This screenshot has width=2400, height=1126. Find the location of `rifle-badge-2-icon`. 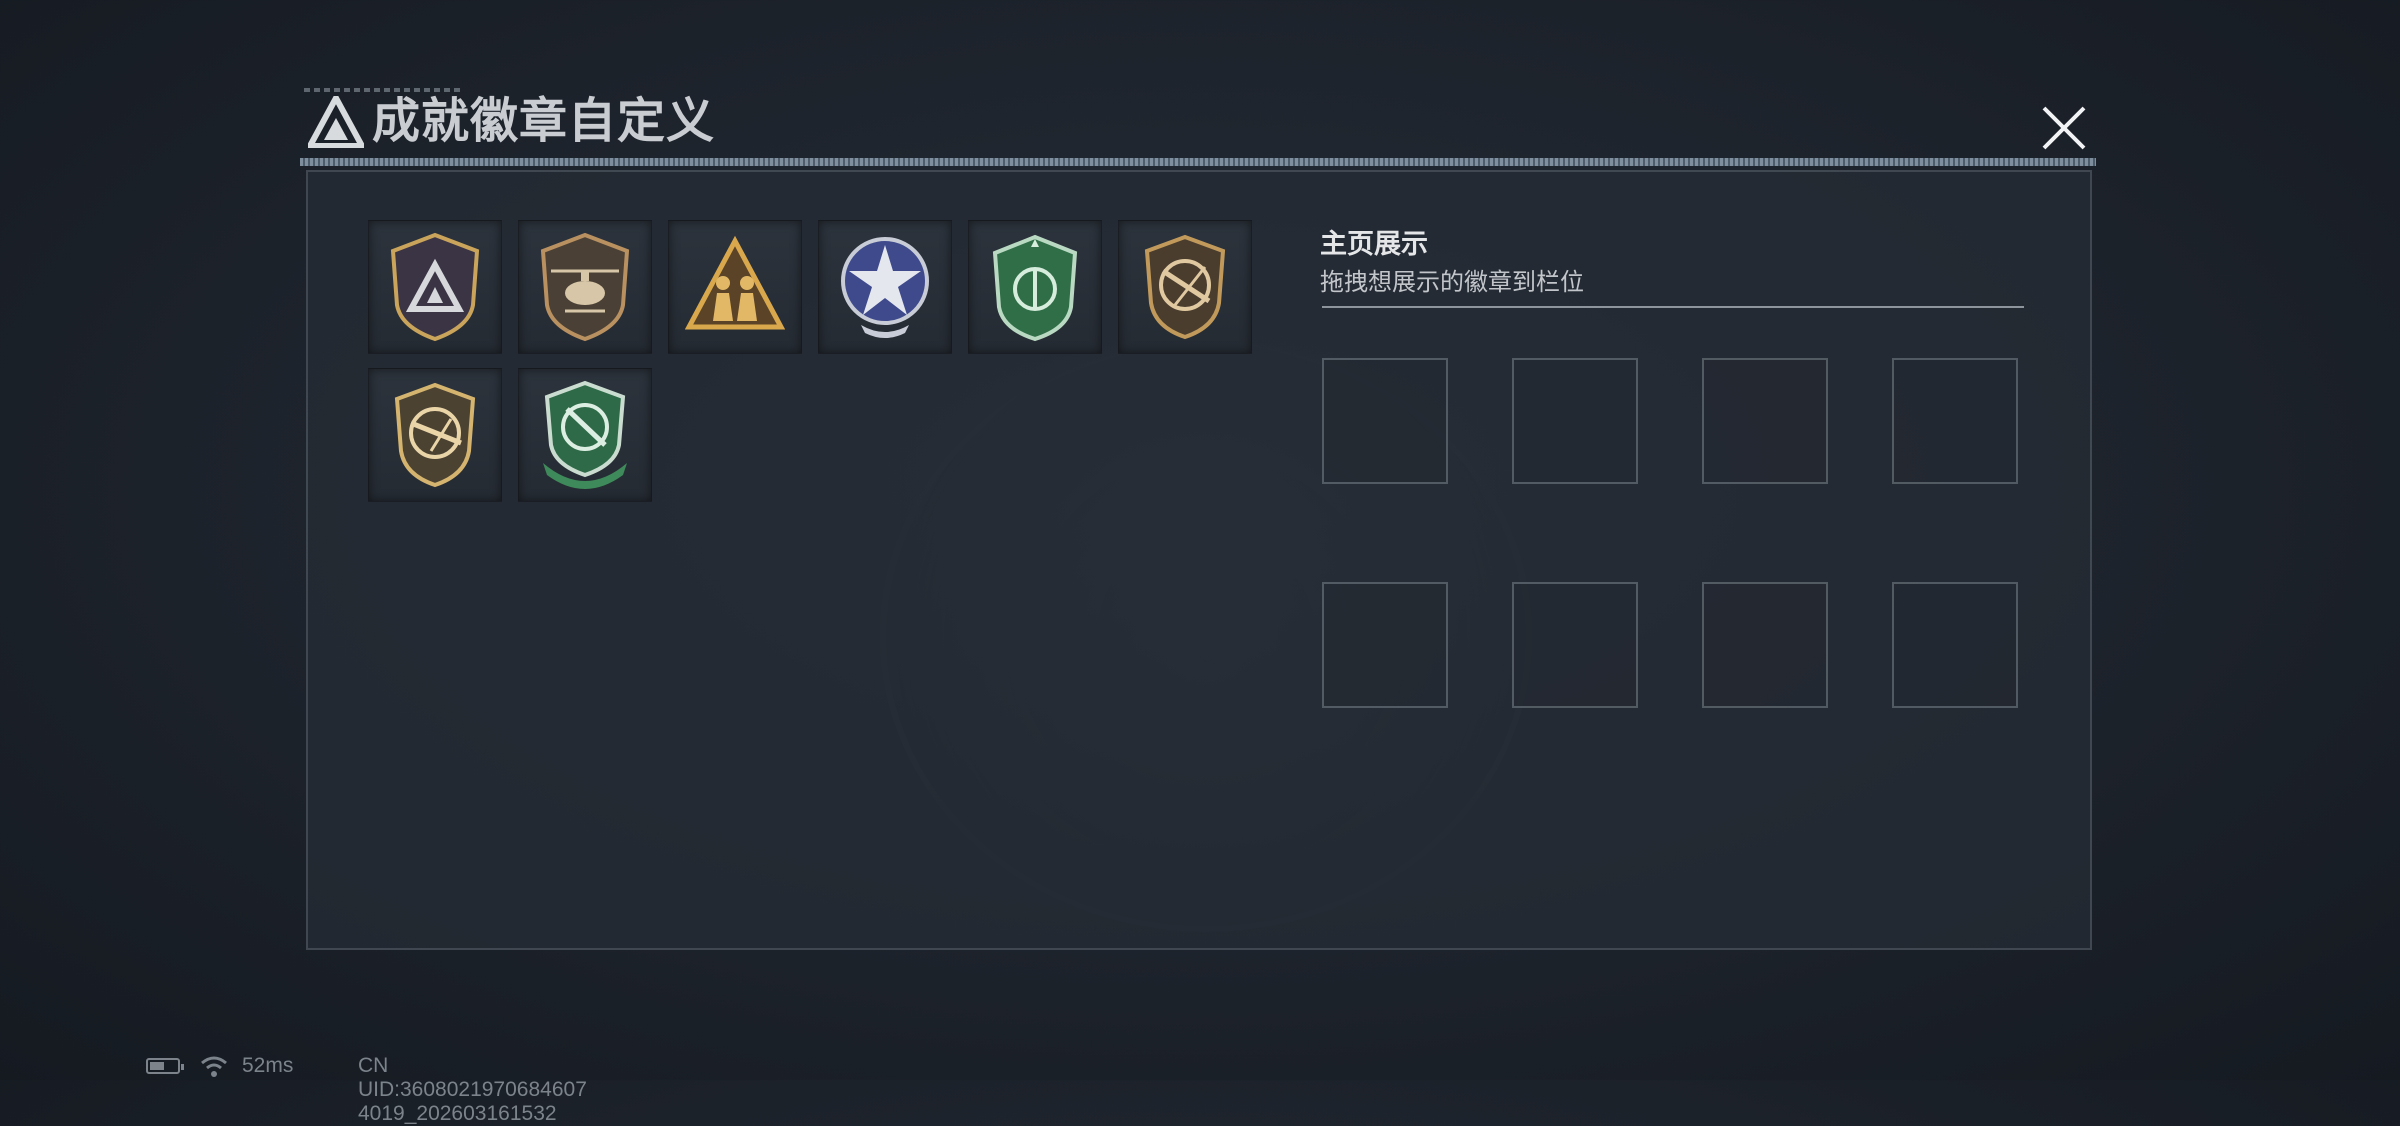

rifle-badge-2-icon is located at coordinates (435, 435).